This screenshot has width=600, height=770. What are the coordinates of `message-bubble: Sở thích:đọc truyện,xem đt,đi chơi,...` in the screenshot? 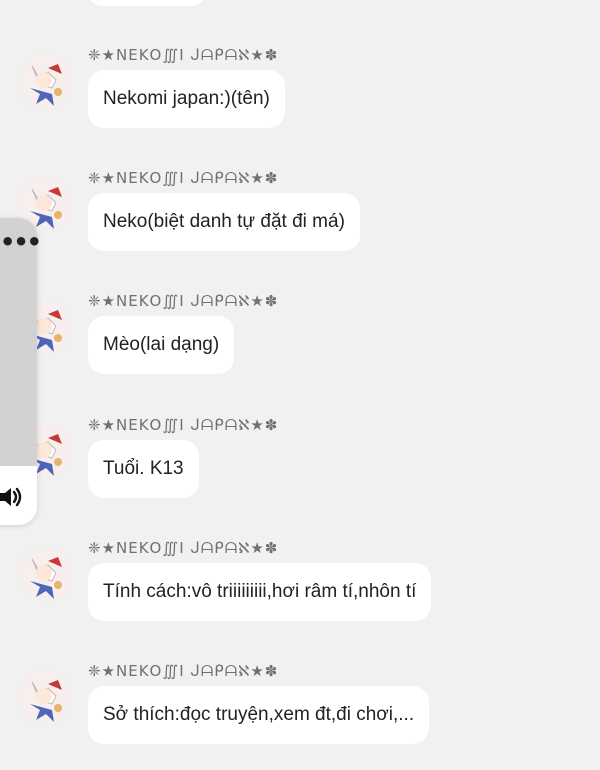 It's located at (259, 715).